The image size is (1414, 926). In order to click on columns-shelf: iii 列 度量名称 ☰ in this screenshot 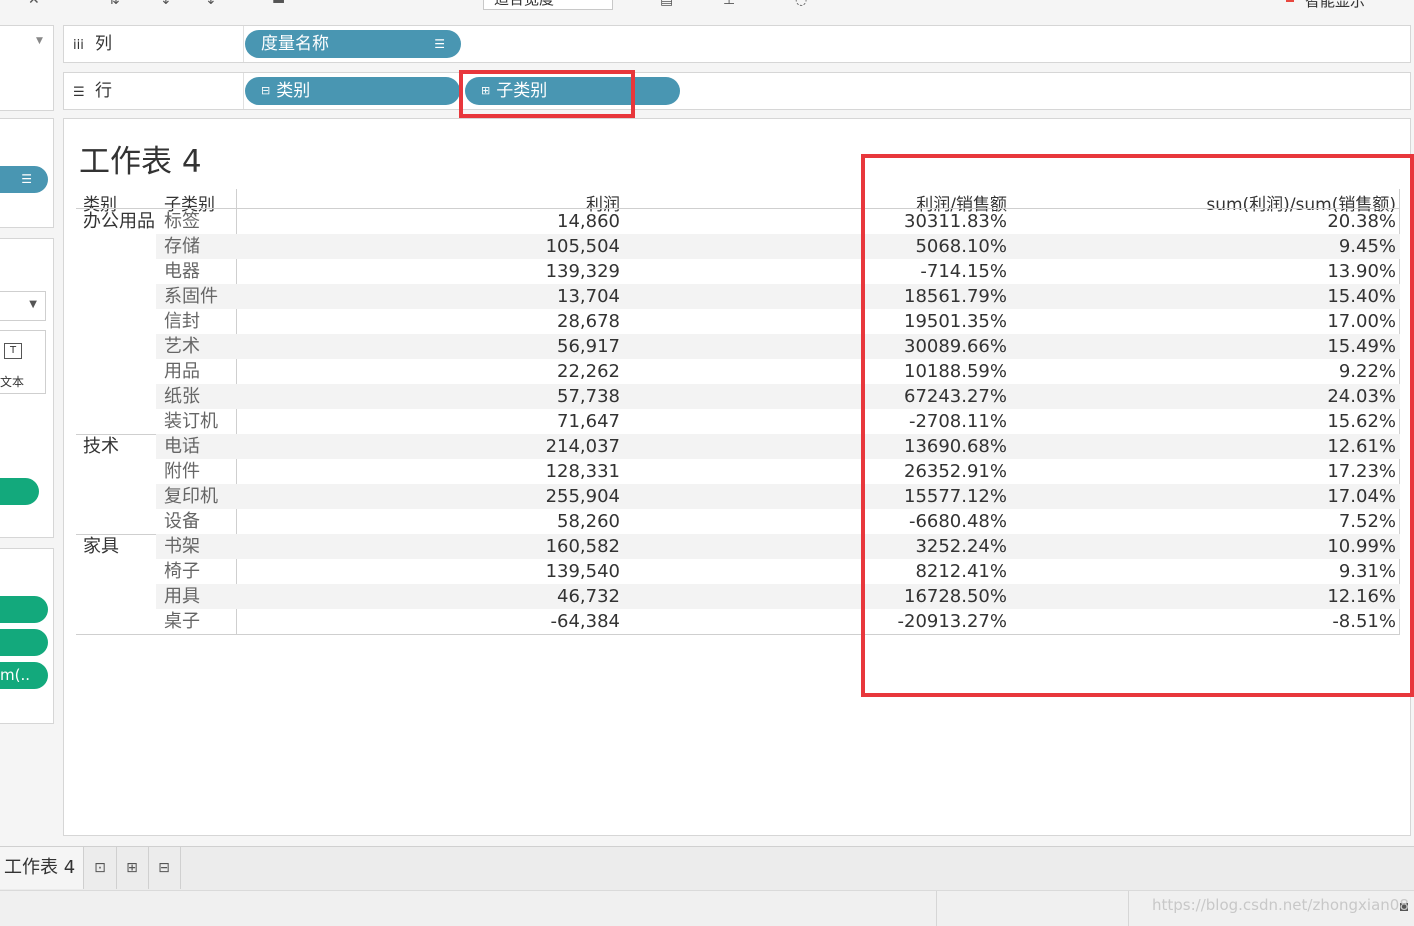, I will do `click(737, 44)`.